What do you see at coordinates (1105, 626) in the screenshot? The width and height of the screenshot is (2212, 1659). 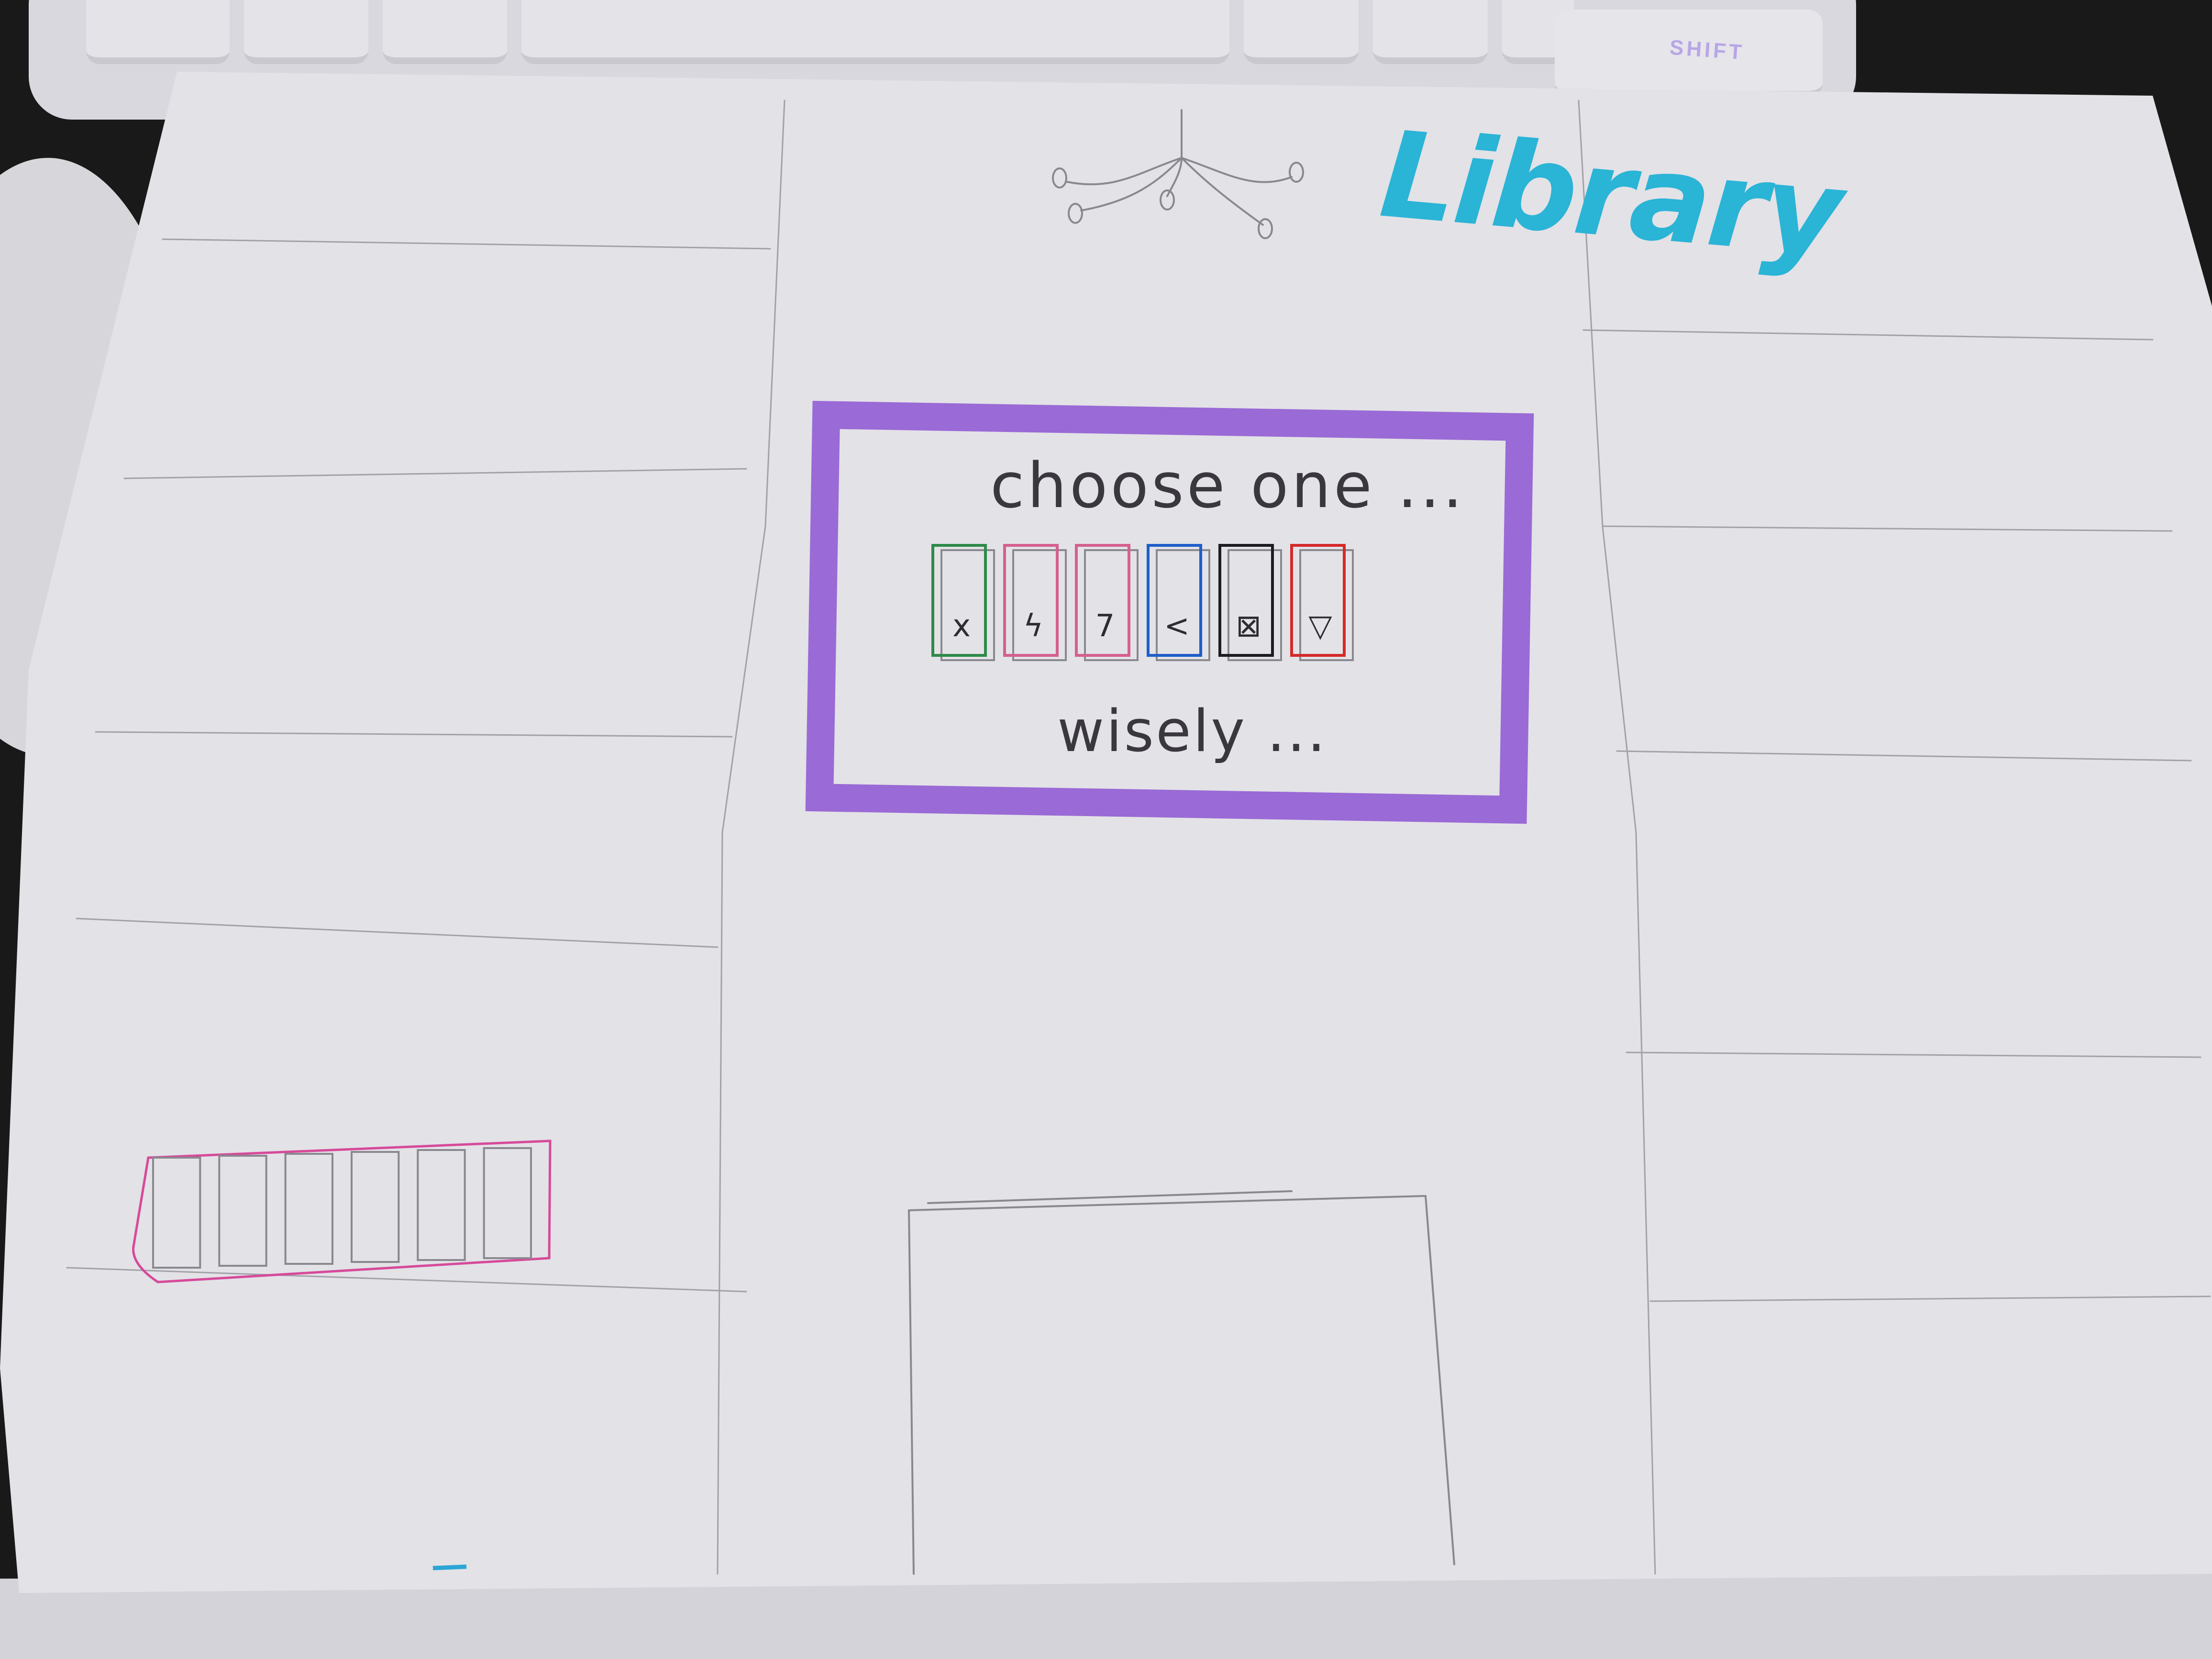 I see `card-glyph: 7` at bounding box center [1105, 626].